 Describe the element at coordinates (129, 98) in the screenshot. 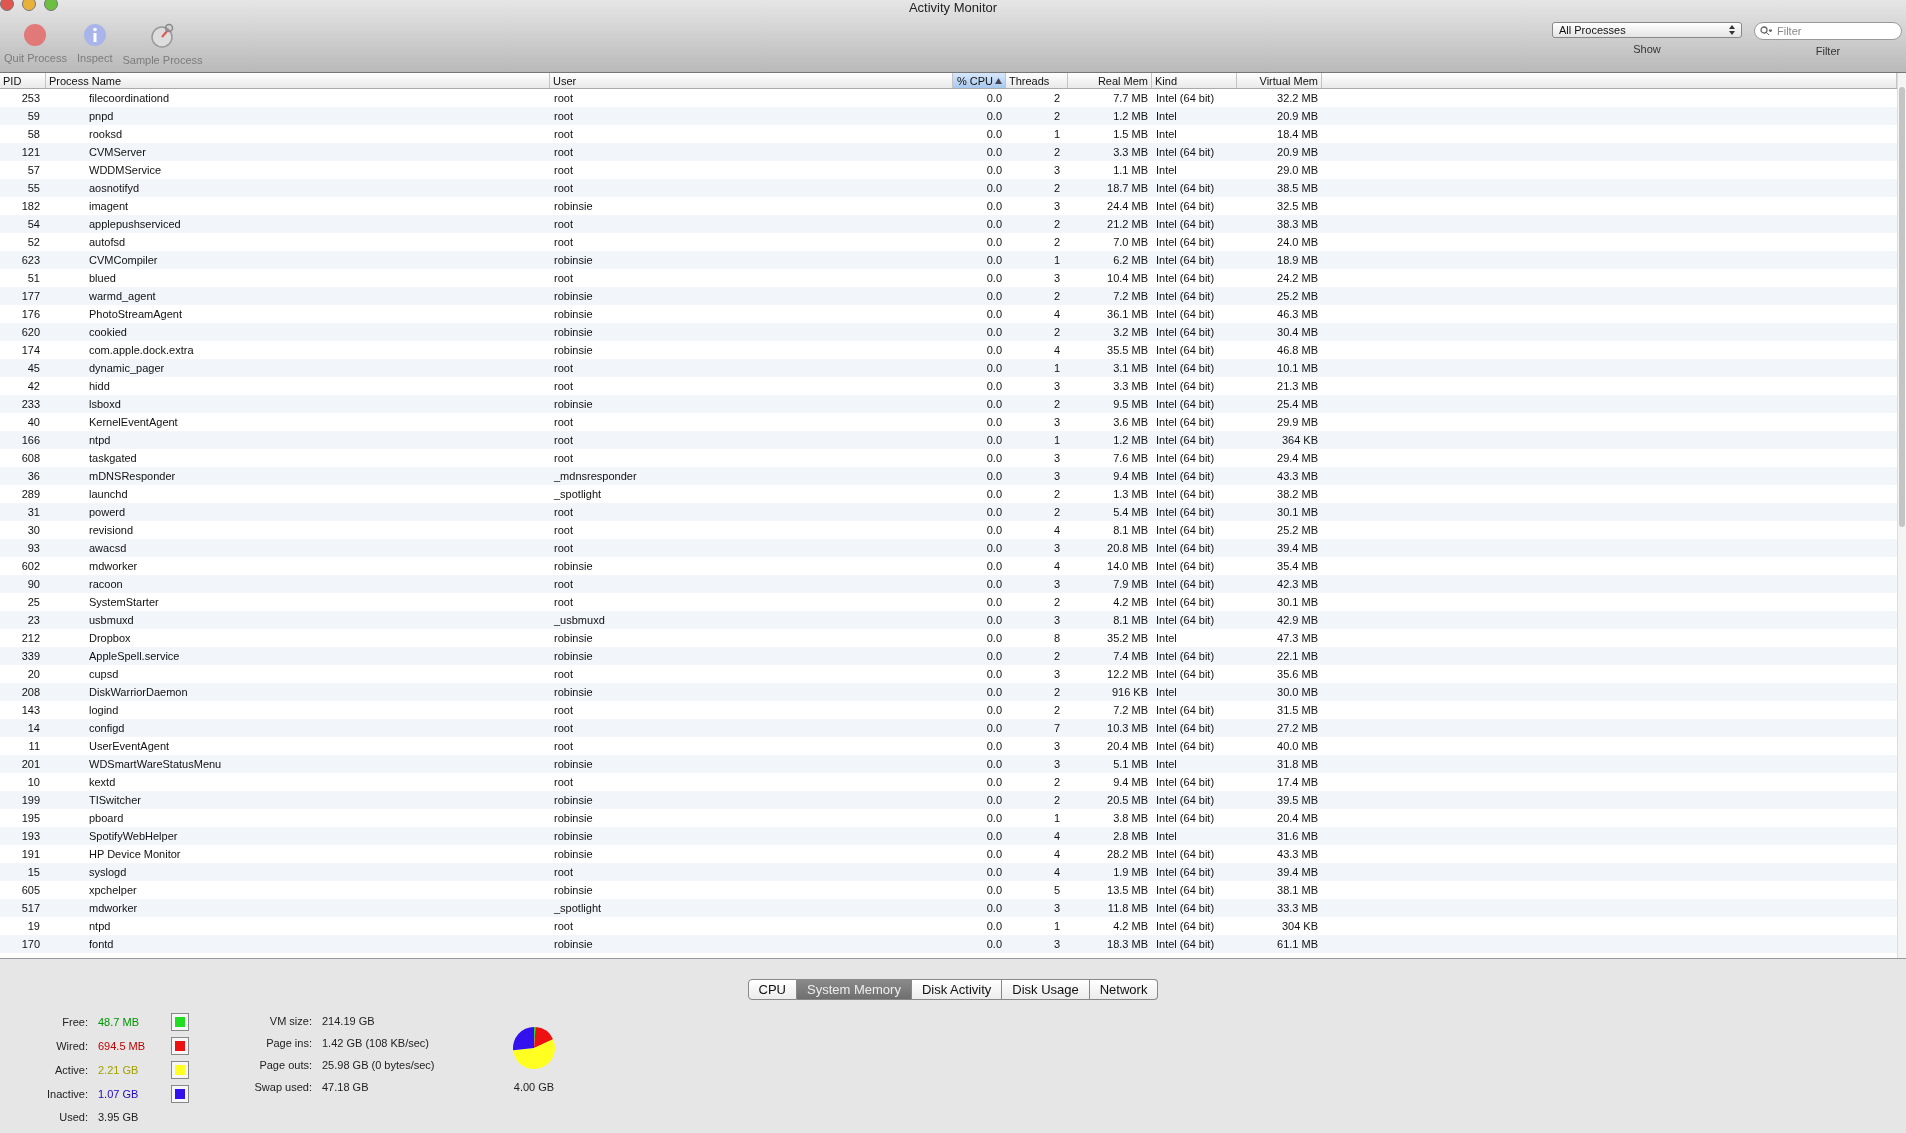

I see `table-cell-text: filecoordinationd` at that location.